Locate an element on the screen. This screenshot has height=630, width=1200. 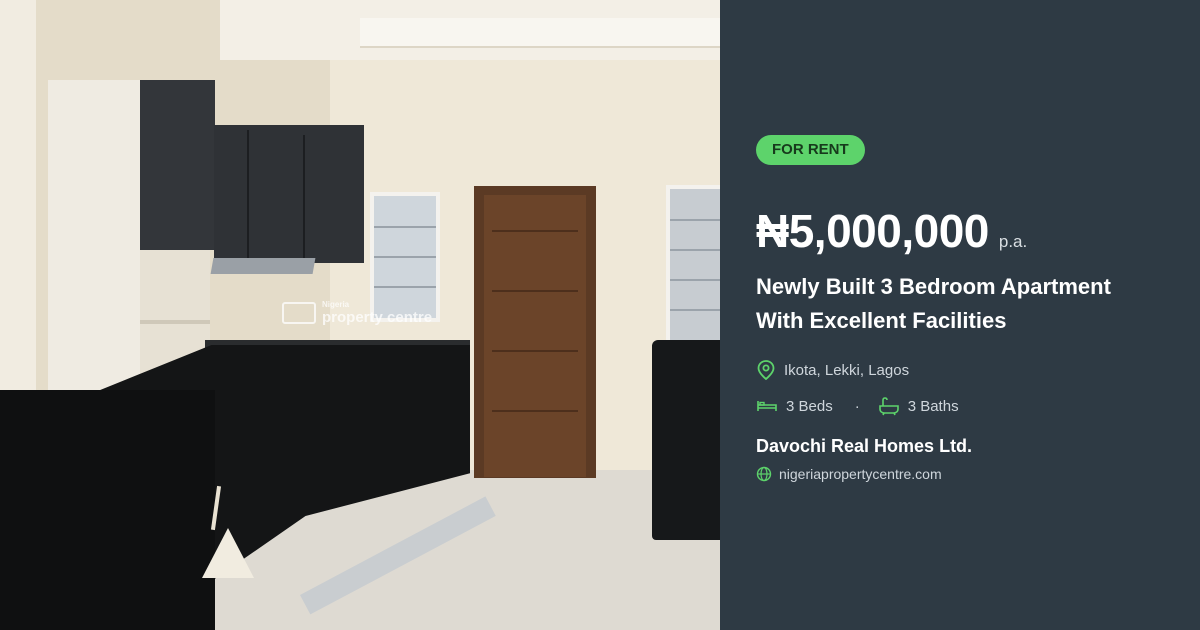
baths-text: 3 Baths is located at coordinates (933, 406).